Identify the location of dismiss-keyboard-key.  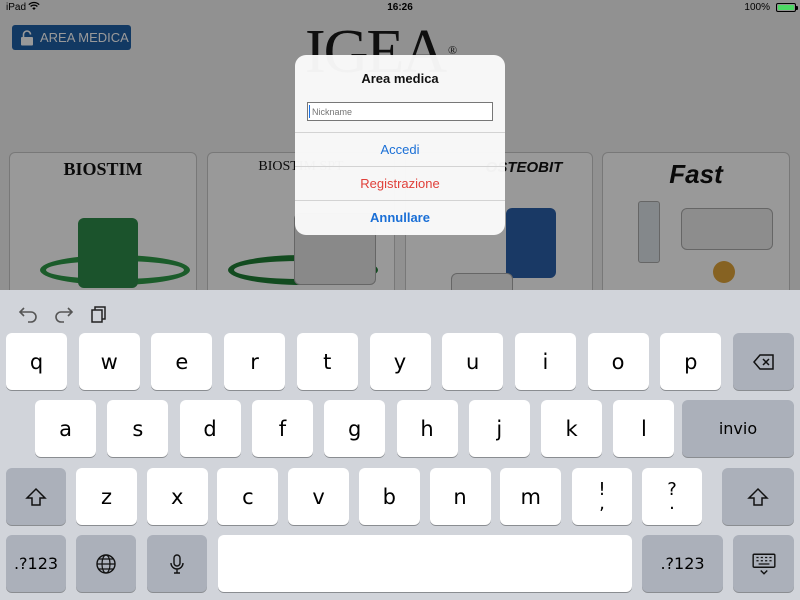
(763, 563).